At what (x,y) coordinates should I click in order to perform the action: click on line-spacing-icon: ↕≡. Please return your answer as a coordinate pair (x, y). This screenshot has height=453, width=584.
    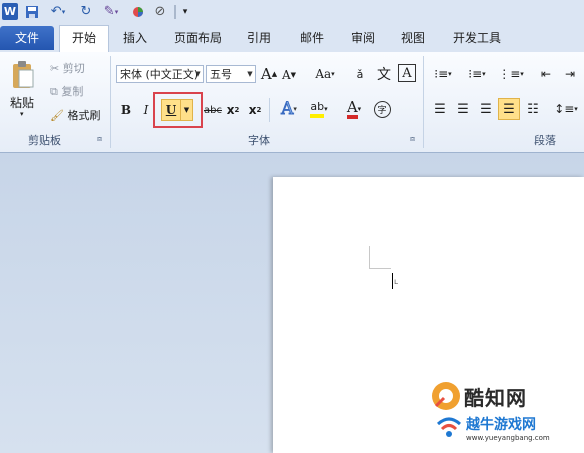
    Looking at the image, I should click on (564, 109).